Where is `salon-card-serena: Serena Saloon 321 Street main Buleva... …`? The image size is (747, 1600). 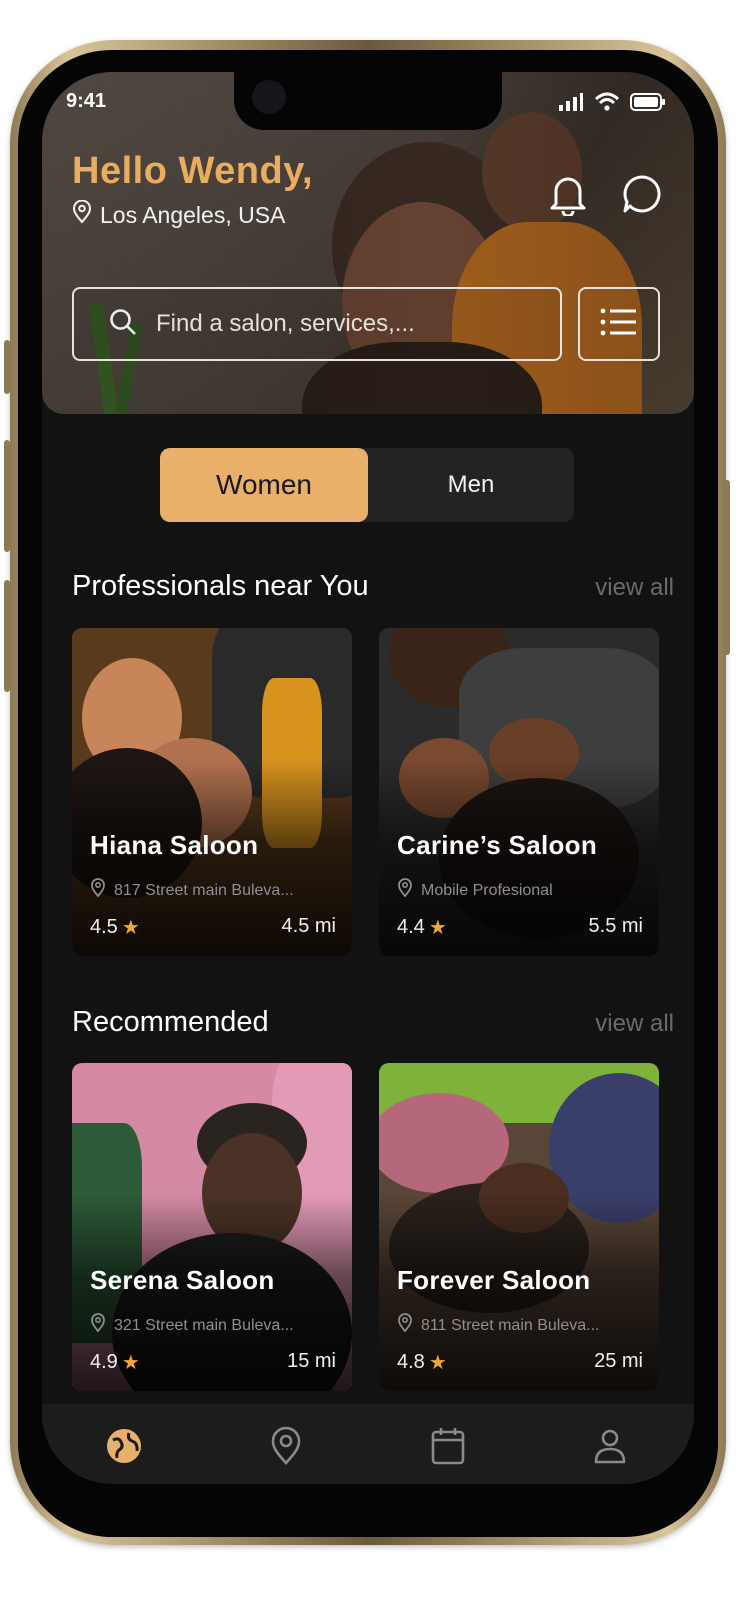 salon-card-serena: Serena Saloon 321 Street main Buleva... … is located at coordinates (212, 1227).